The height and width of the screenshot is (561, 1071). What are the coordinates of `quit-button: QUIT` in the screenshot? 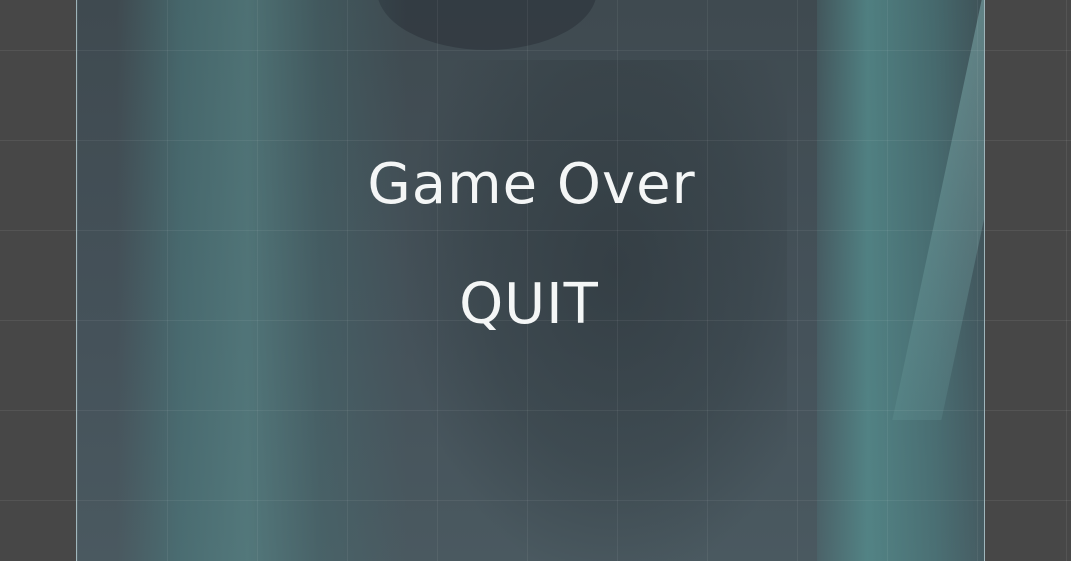 It's located at (529, 312).